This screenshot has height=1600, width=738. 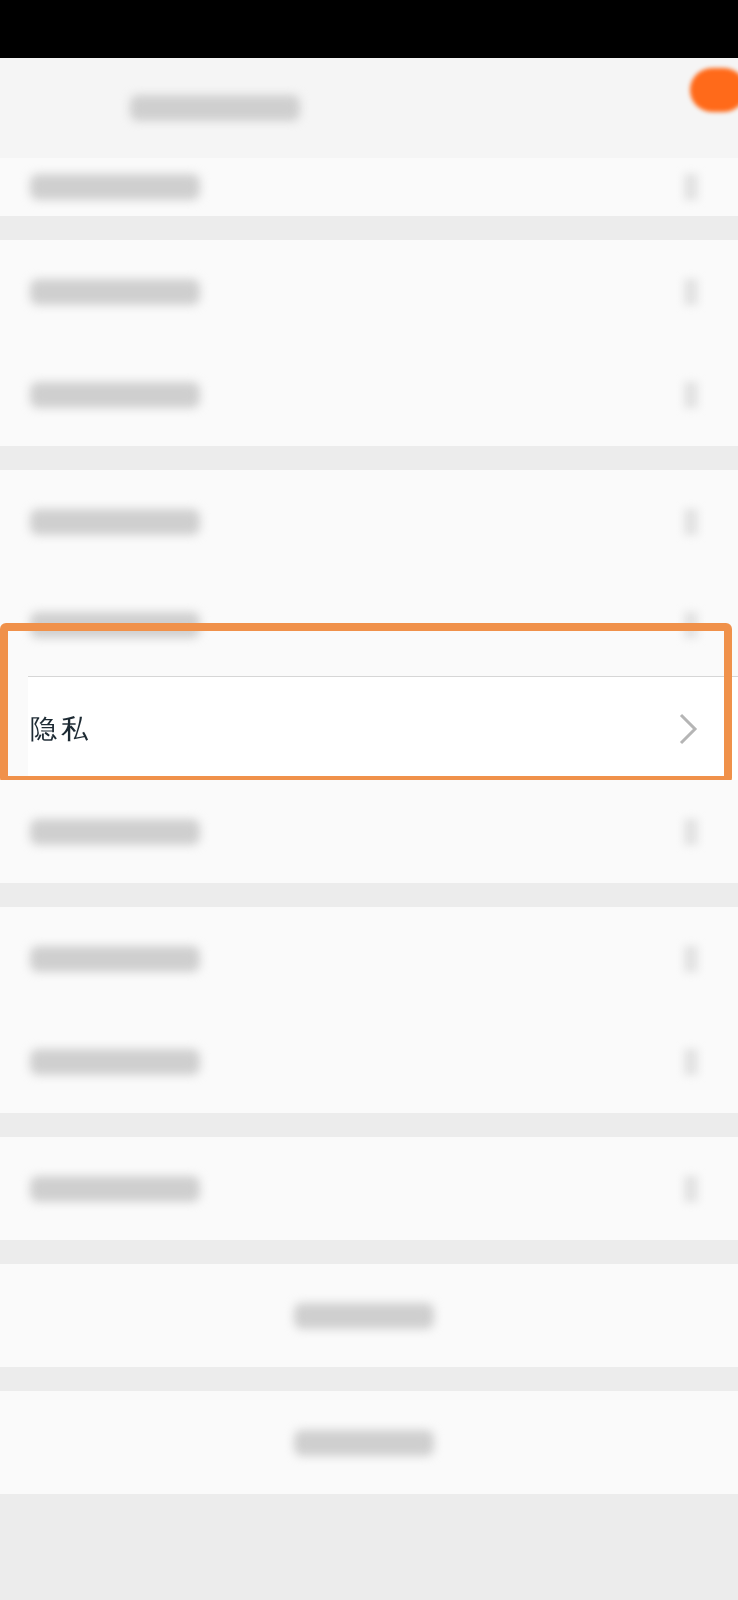 I want to click on row-label: 隐私, so click(x=61, y=728).